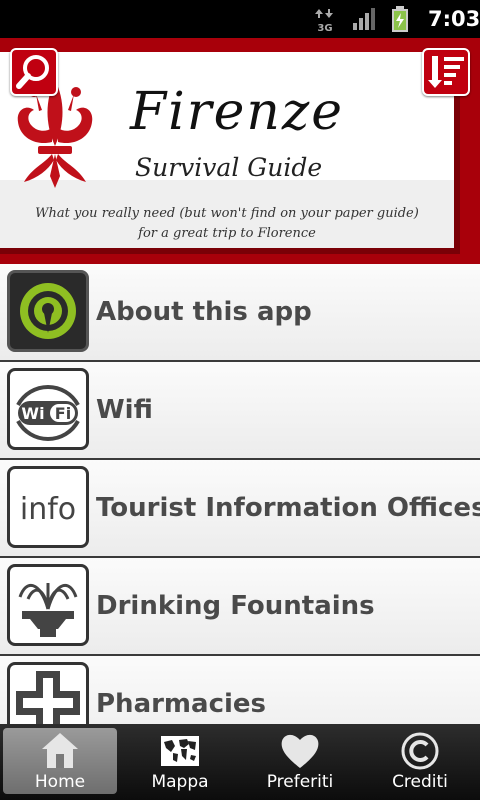  I want to click on tab-label: Preferiti, so click(300, 782).